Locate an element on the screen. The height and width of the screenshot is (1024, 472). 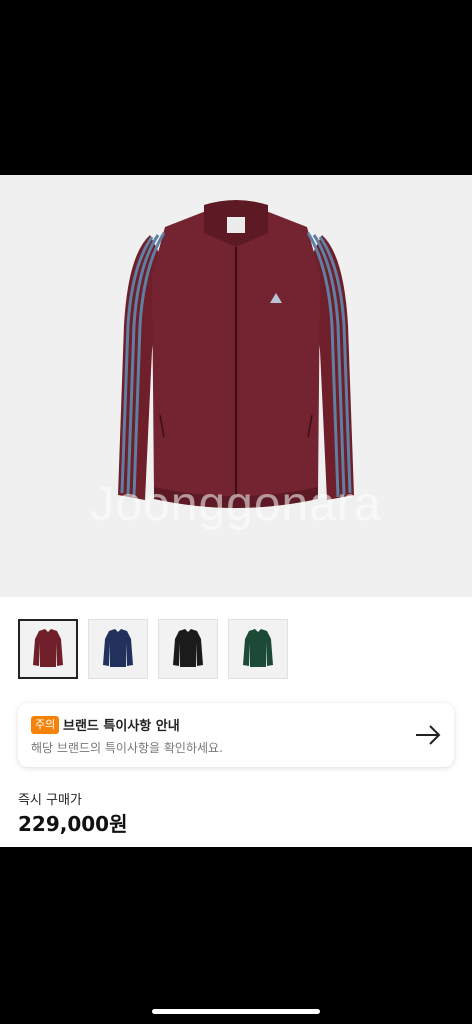
navy-jacket-thumbnail is located at coordinates (118, 648).